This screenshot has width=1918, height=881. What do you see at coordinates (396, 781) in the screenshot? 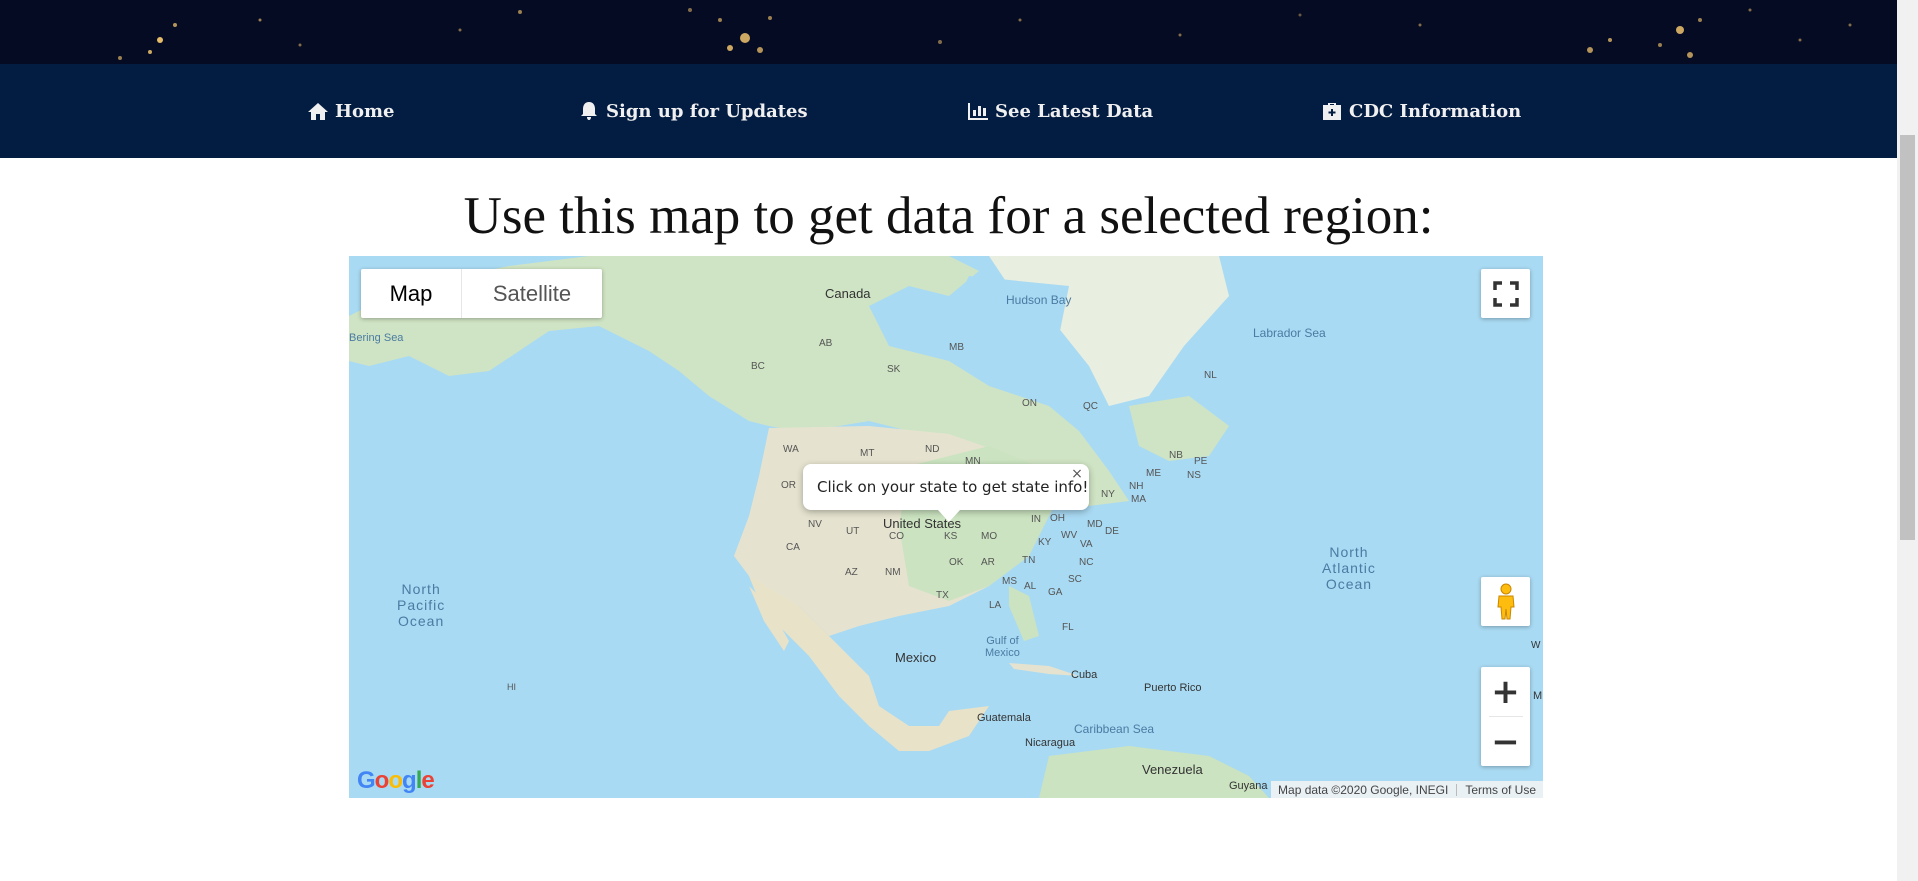
I see `google-logo: Google` at bounding box center [396, 781].